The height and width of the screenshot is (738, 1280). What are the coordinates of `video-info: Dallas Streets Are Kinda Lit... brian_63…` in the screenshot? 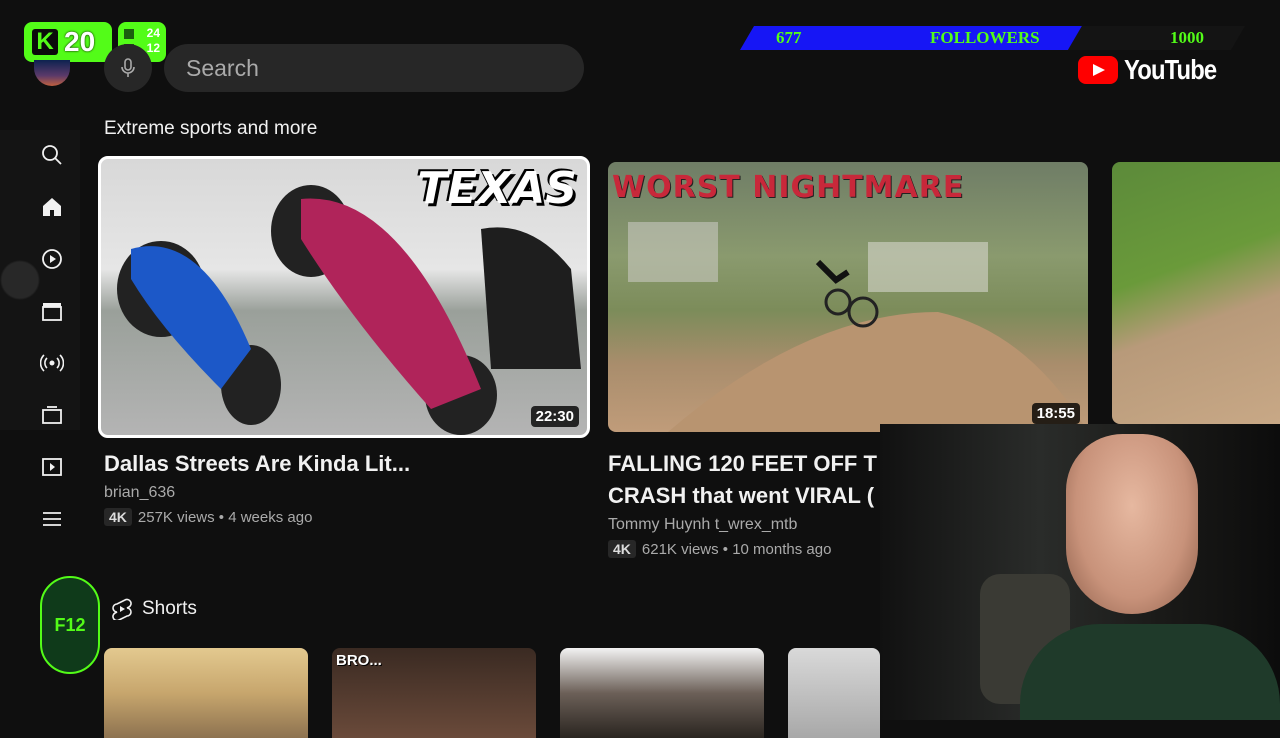 It's located at (344, 487).